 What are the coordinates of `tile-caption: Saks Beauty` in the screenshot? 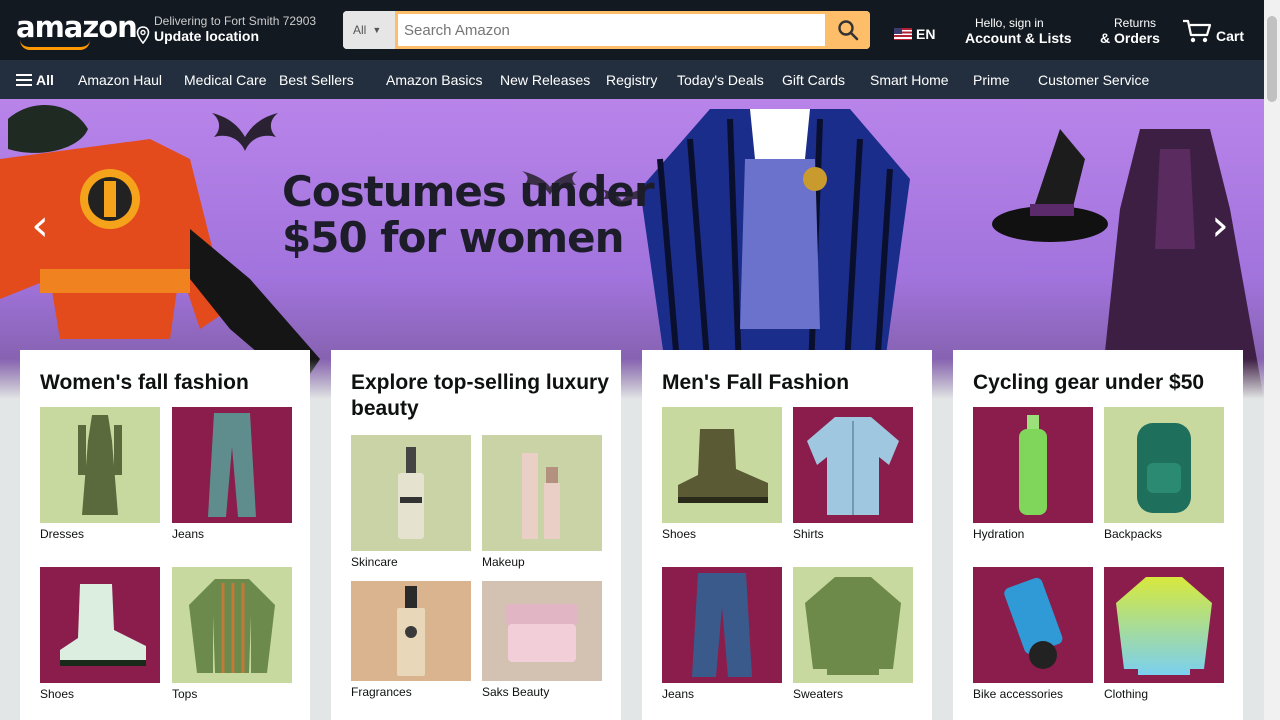 It's located at (516, 692).